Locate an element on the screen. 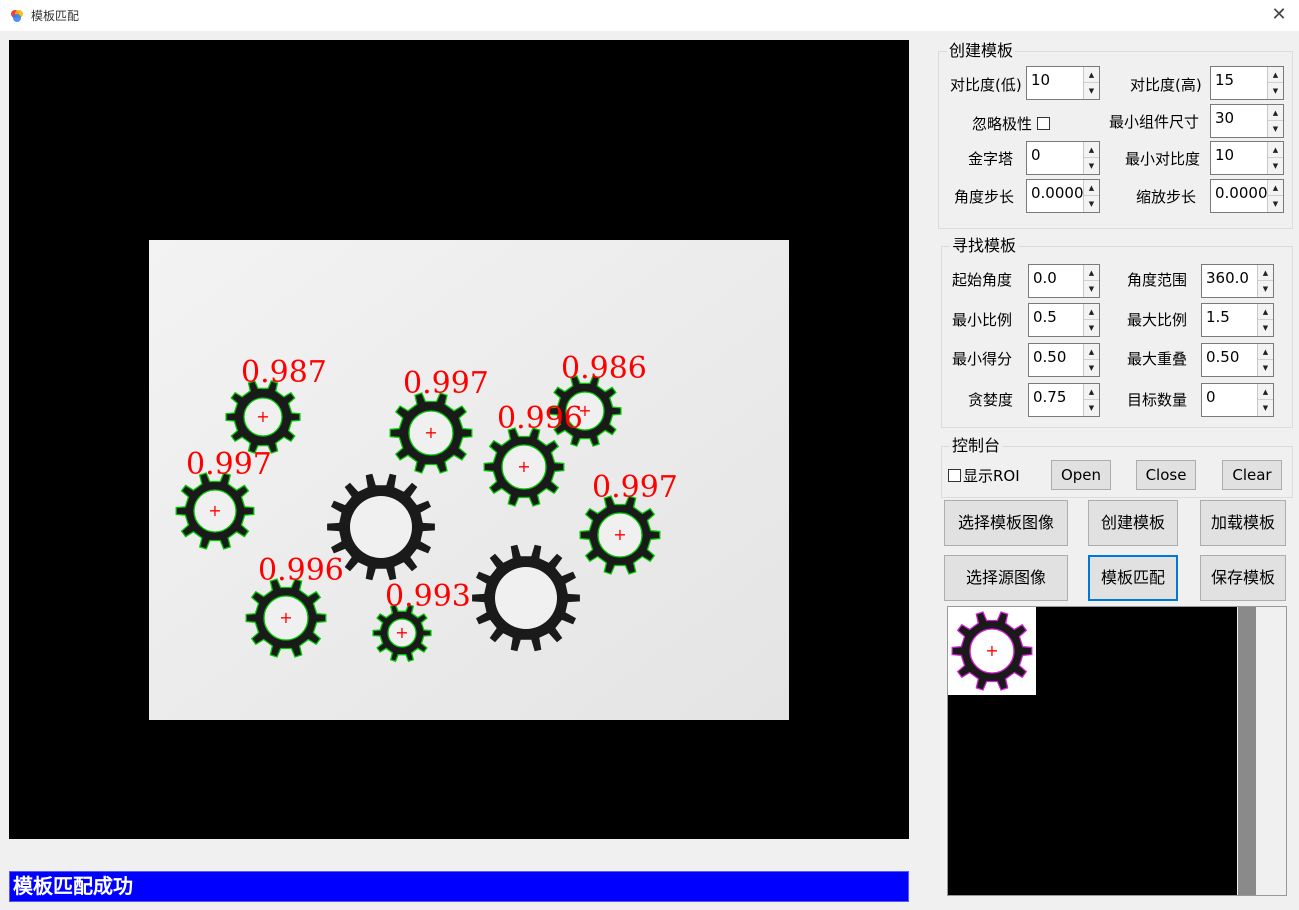 The image size is (1299, 910). min-component-spinner: 30 ▲ ▼ is located at coordinates (1247, 121).